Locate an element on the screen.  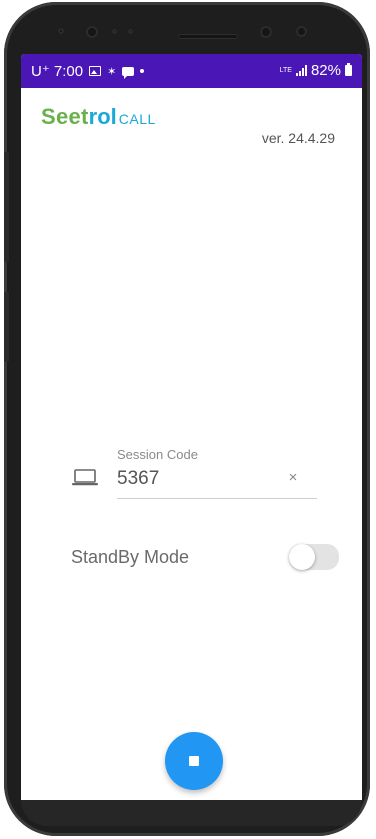
battery-percent: 82% is located at coordinates (325, 70).